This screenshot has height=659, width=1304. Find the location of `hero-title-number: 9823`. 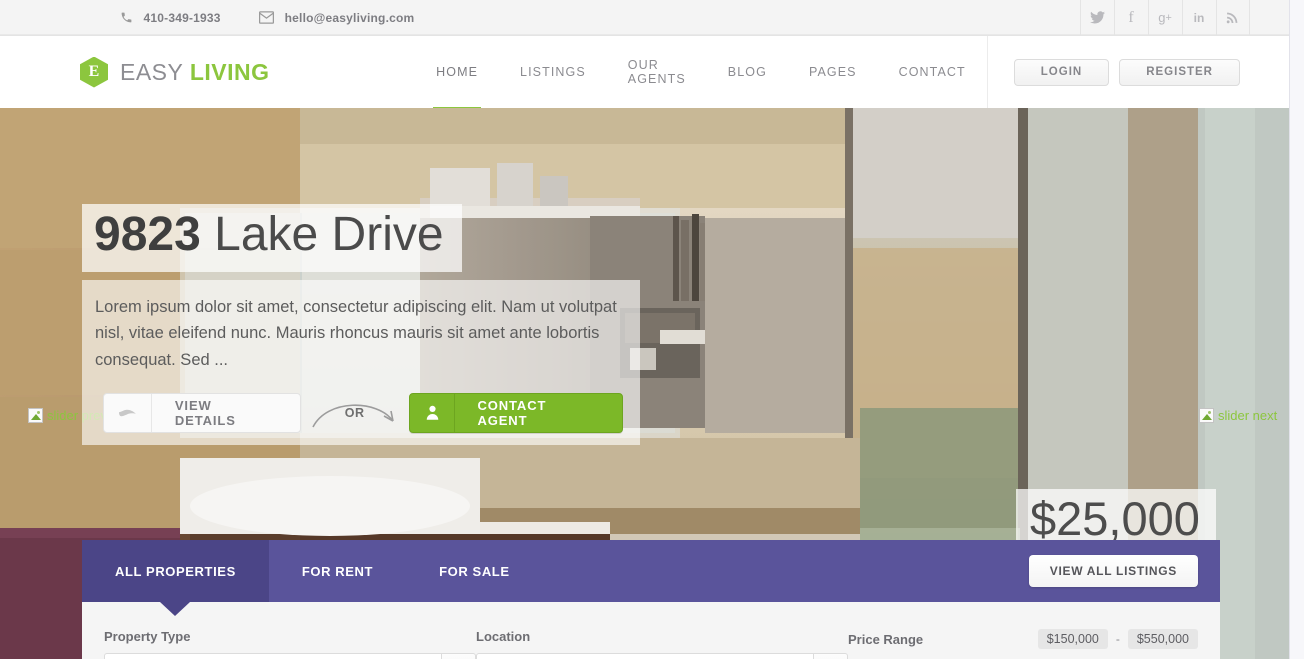

hero-title-number: 9823 is located at coordinates (147, 234).